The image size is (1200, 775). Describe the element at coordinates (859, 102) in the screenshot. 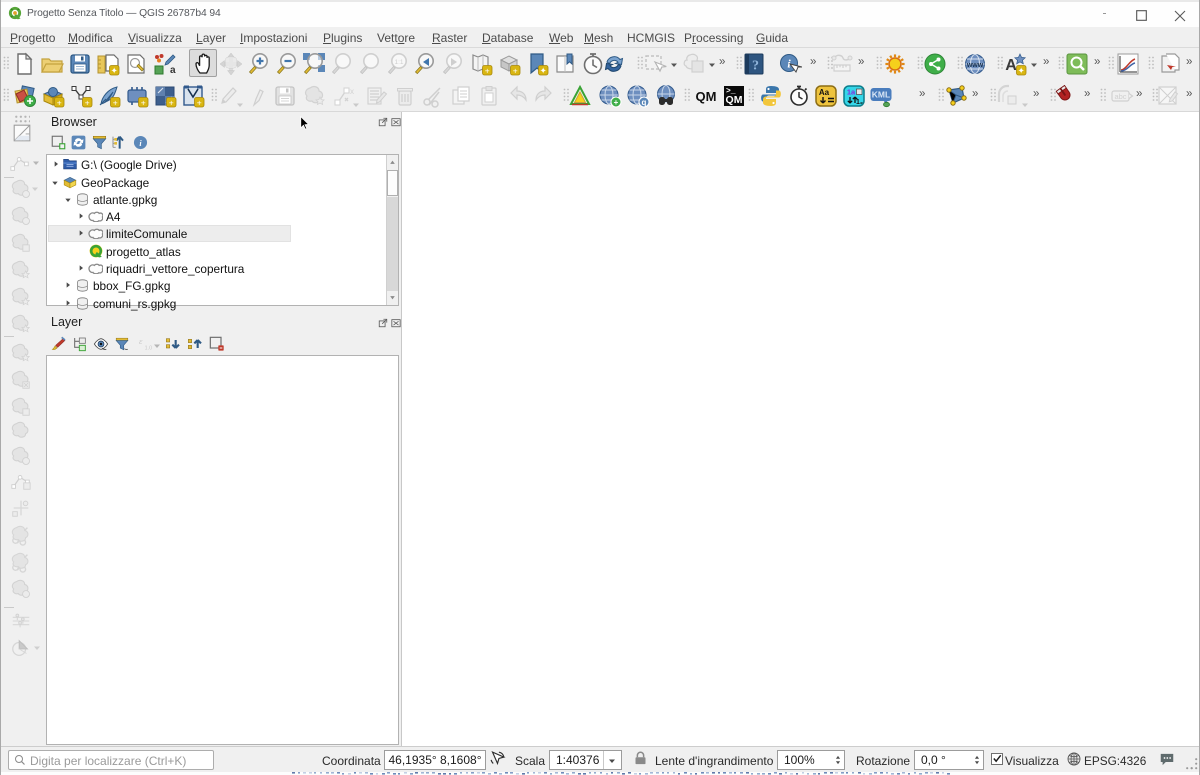

I see `svg-text: 1₂` at that location.